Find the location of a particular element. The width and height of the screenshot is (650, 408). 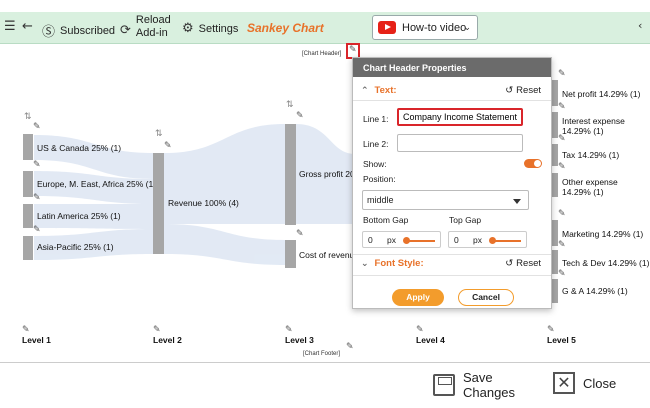

reload-icon: ⟳ is located at coordinates (125, 30).